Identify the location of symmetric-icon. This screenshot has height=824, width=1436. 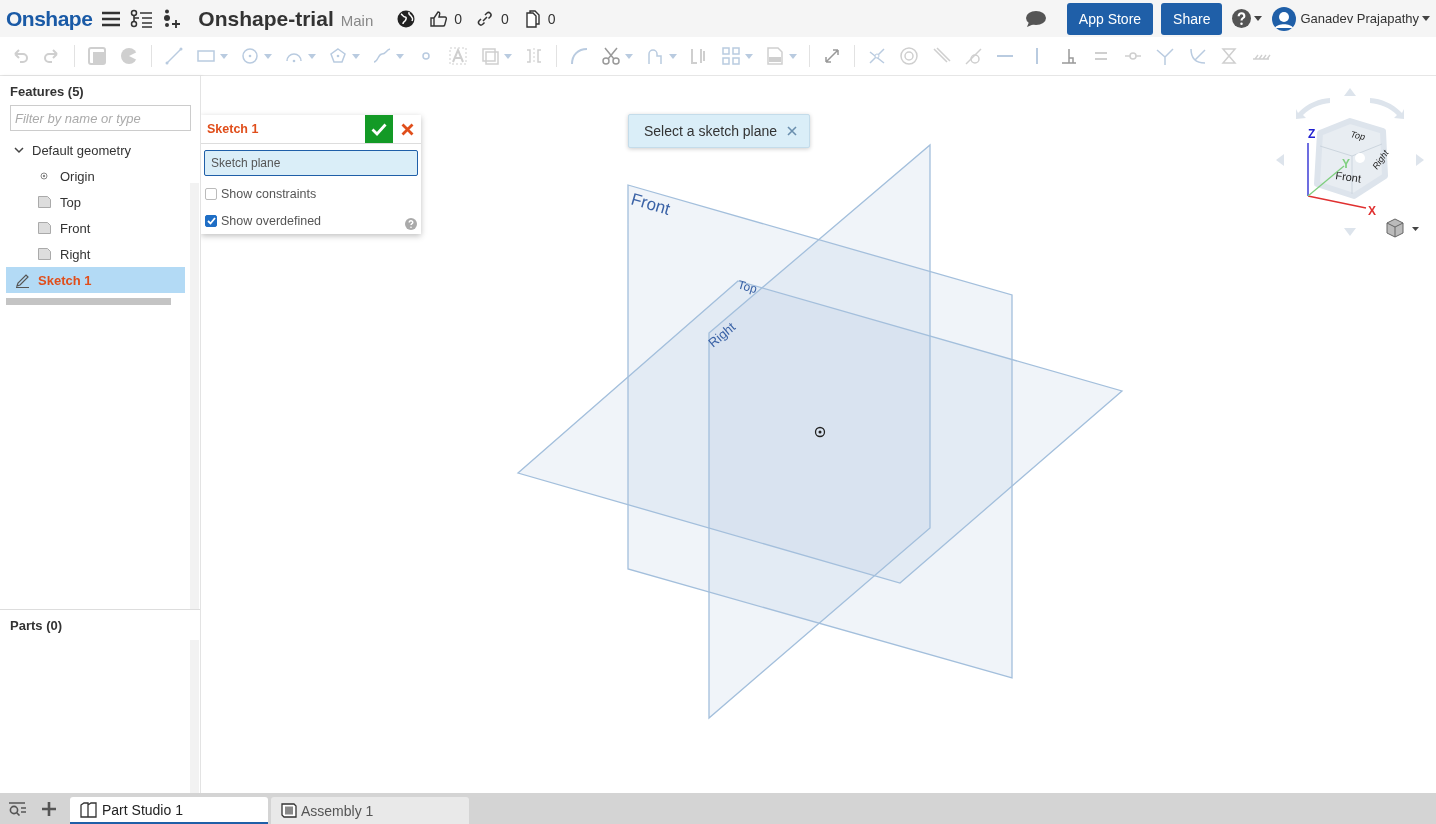
(1229, 56).